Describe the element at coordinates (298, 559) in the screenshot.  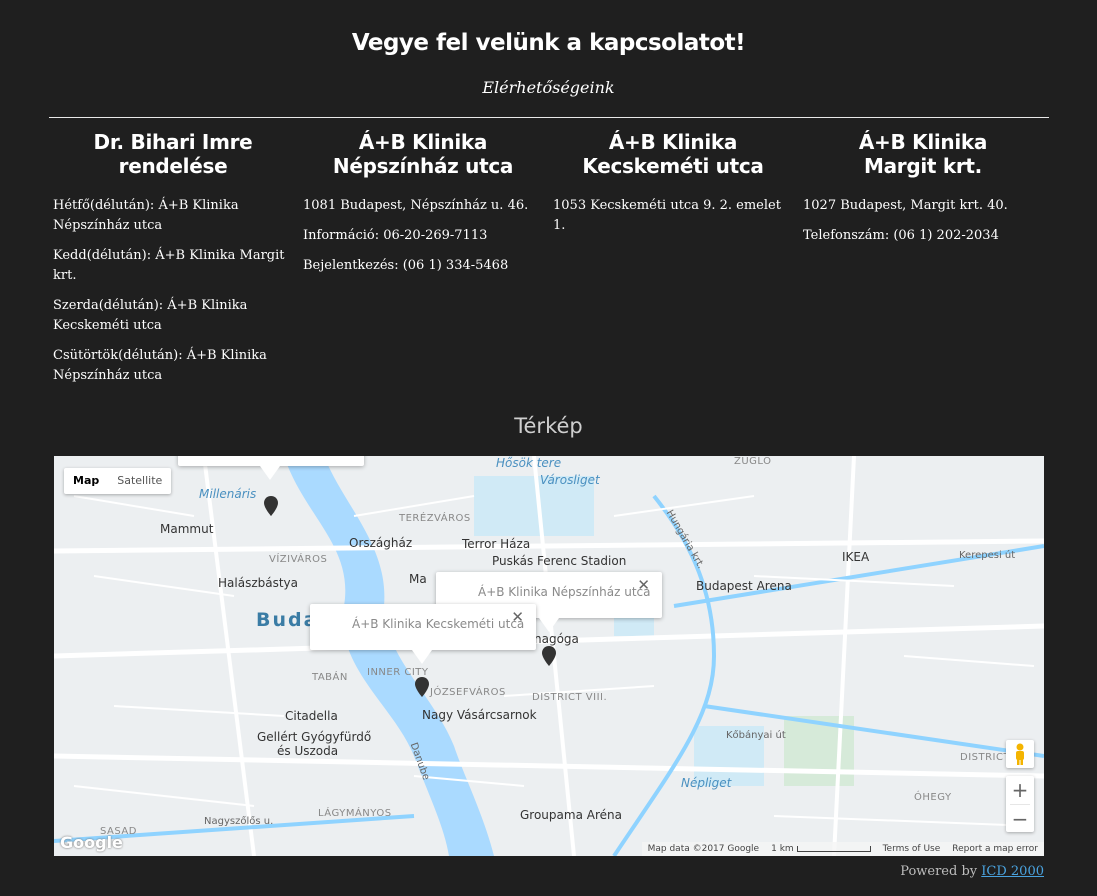
I see `map-label: VÍZIVÁROS` at that location.